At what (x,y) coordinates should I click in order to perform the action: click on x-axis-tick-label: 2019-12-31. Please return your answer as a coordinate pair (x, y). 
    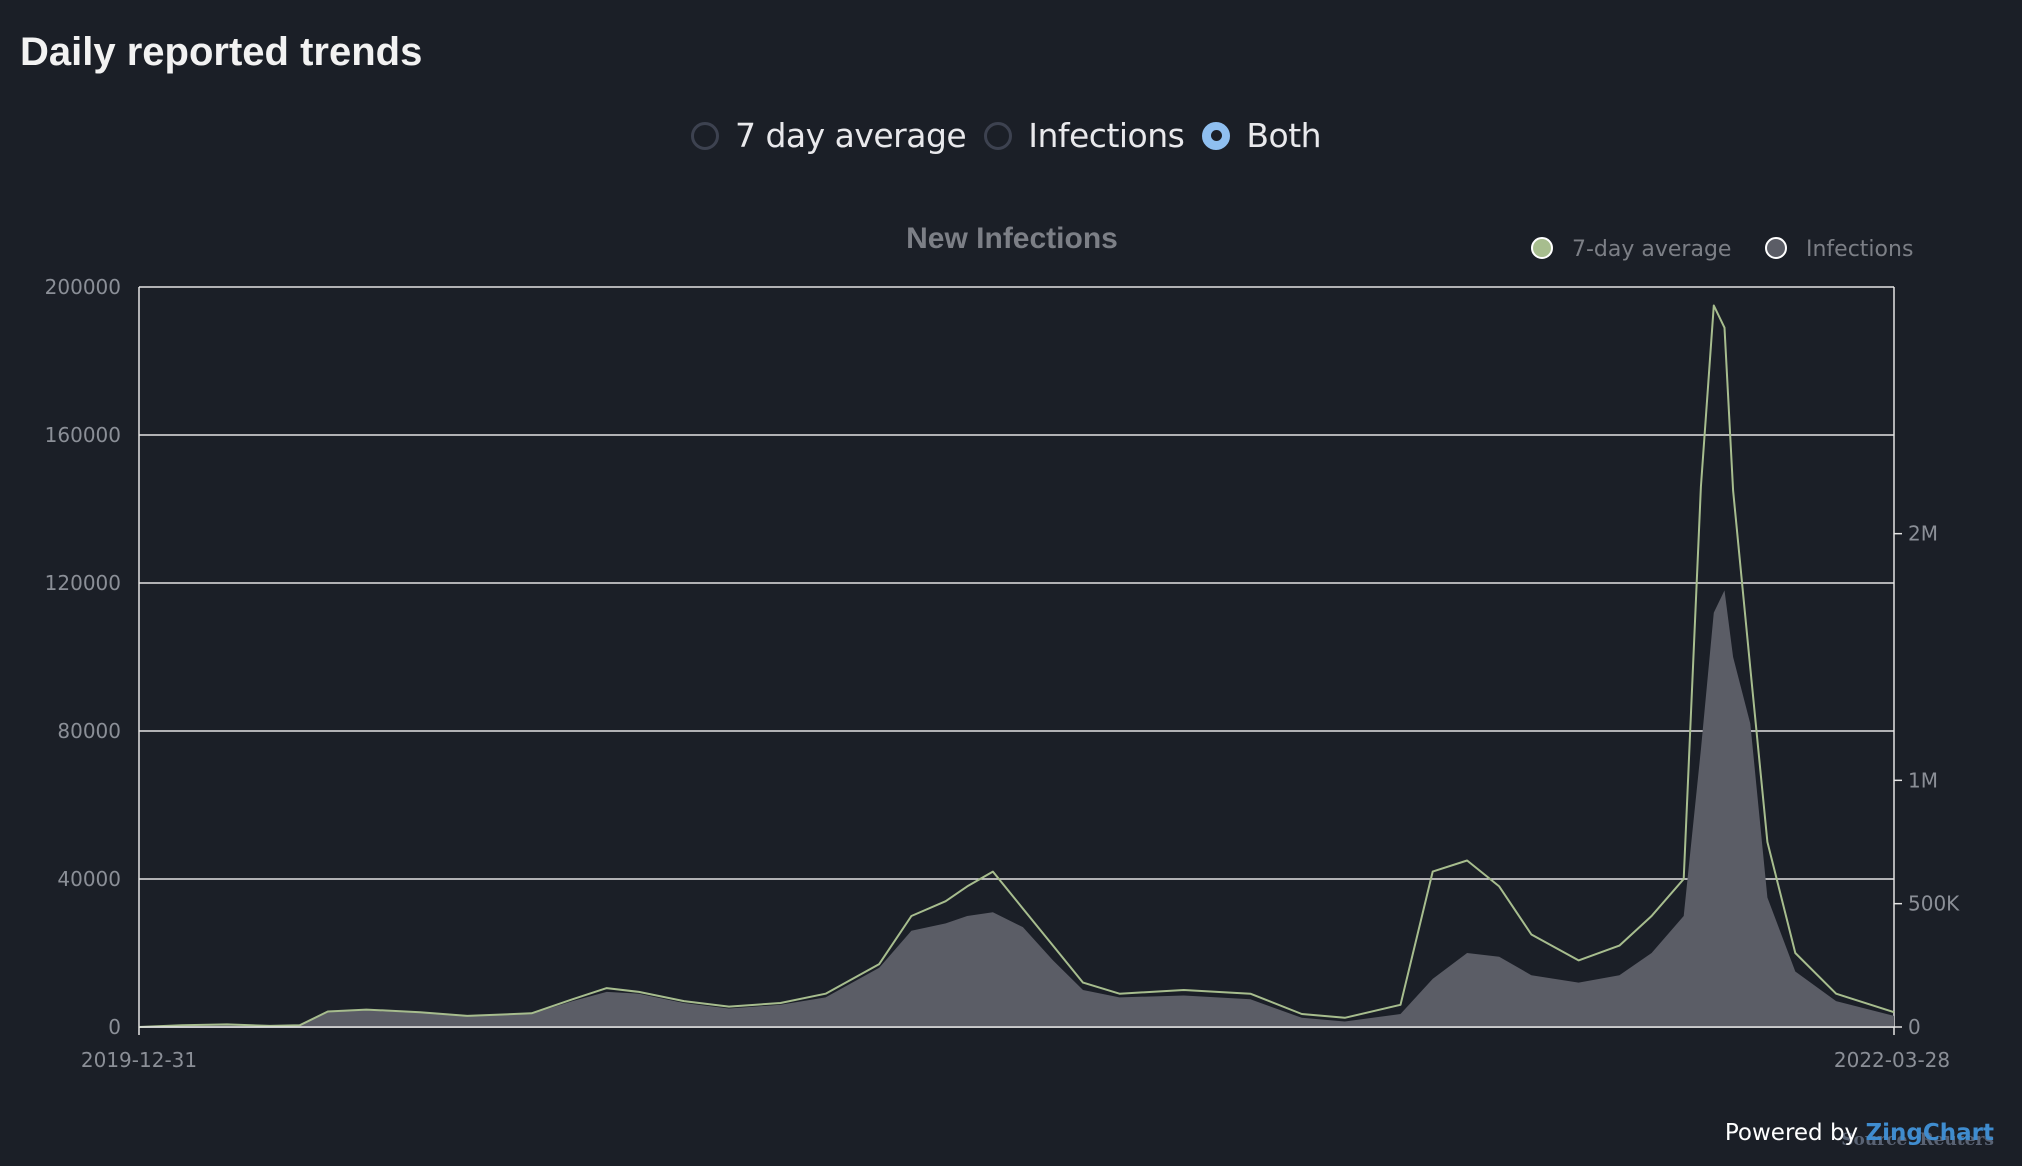
    Looking at the image, I should click on (139, 1060).